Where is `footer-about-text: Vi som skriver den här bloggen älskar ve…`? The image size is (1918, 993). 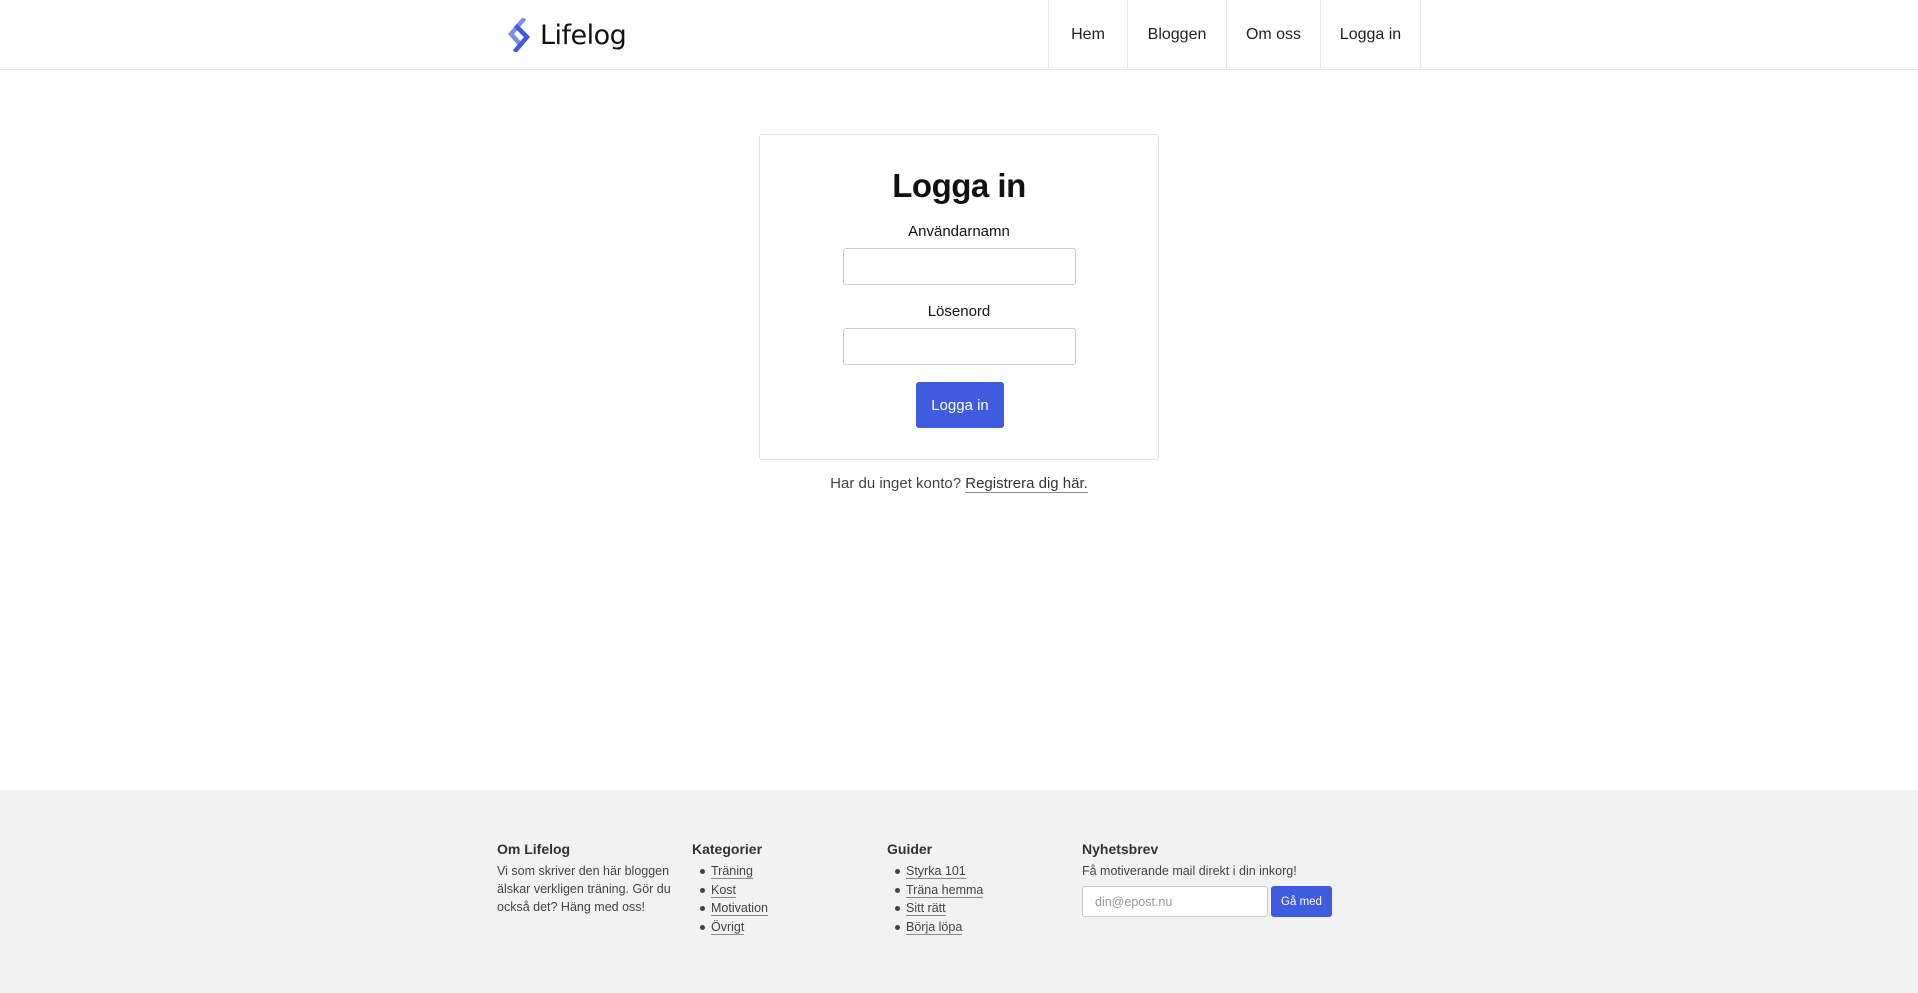
footer-about-text: Vi som skriver den här bloggen älskar ve… is located at coordinates (584, 889).